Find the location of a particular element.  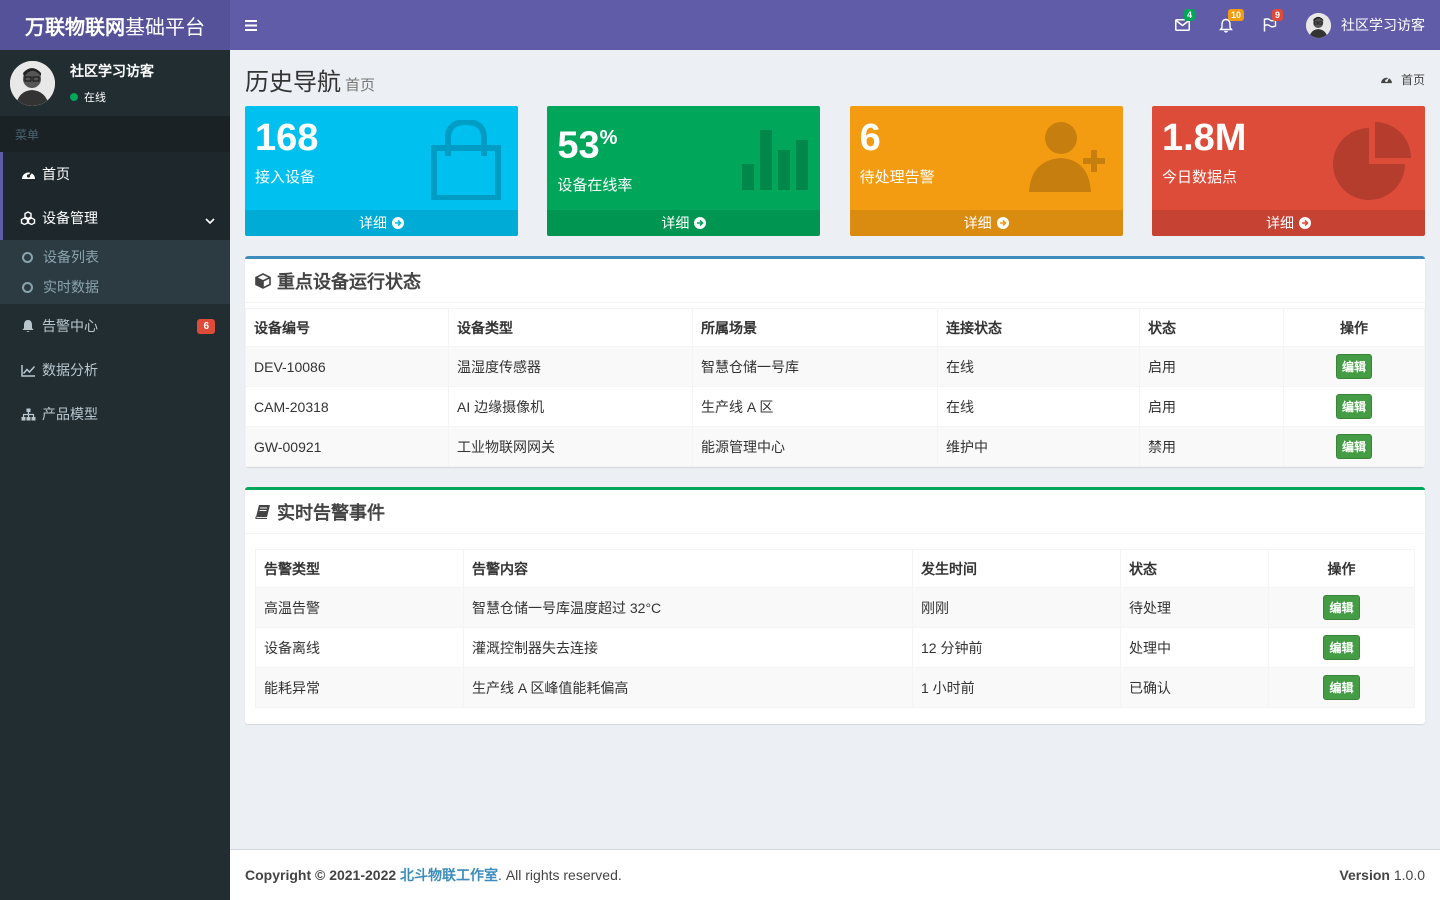

sidebar-item-home: 首页 is located at coordinates (115, 174).